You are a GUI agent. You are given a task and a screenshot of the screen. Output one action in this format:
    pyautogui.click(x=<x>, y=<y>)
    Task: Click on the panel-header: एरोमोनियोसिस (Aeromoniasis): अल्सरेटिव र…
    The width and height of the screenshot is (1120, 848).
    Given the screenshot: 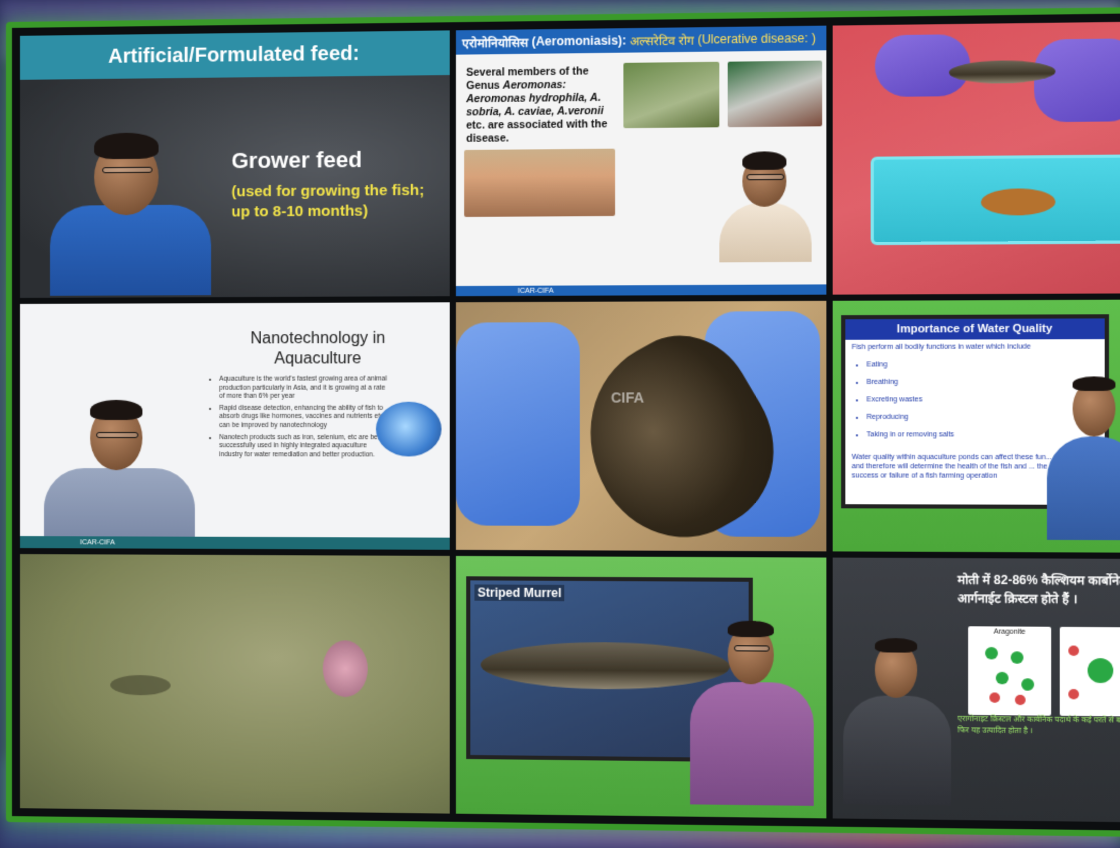 What is the action you would take?
    pyautogui.click(x=641, y=40)
    